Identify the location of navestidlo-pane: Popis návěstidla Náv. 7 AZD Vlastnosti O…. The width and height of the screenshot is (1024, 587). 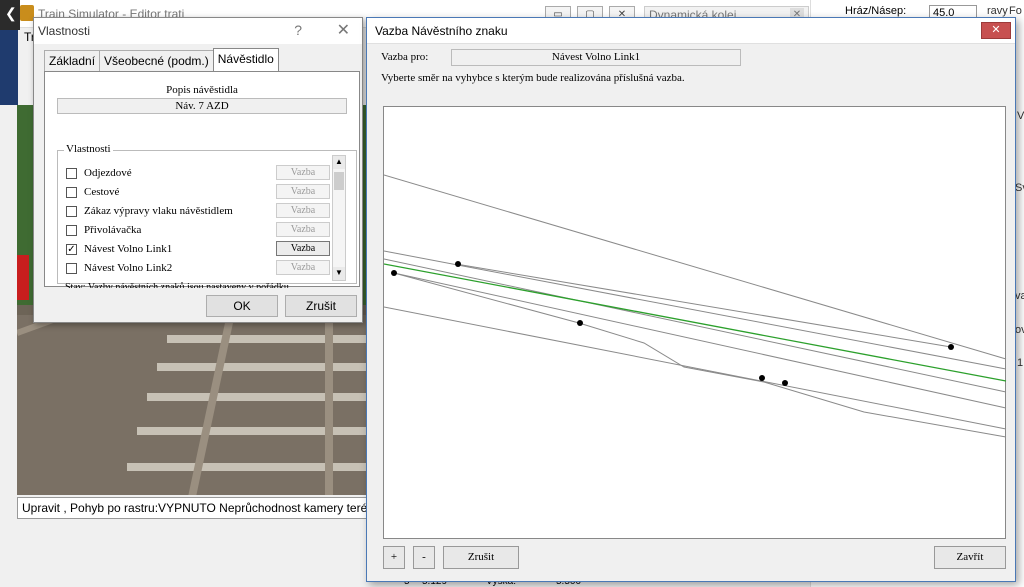
(202, 179).